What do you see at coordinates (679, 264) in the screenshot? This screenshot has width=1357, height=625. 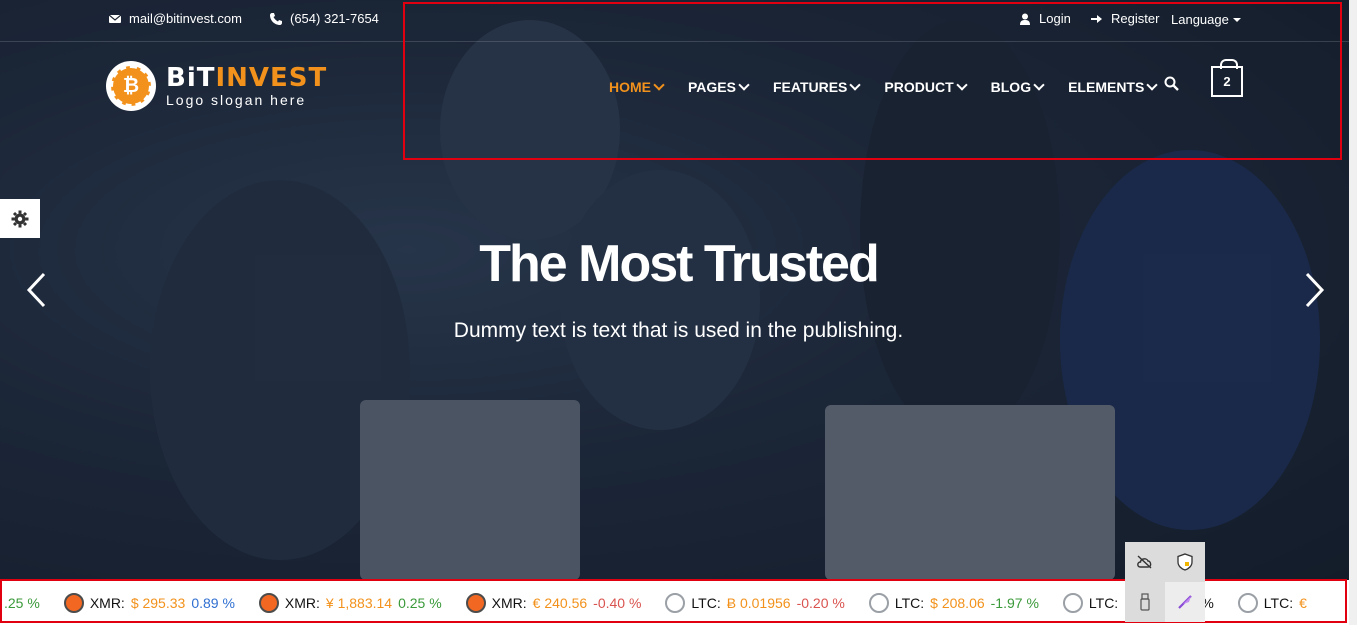 I see `hero-title: The Most Trusted` at bounding box center [679, 264].